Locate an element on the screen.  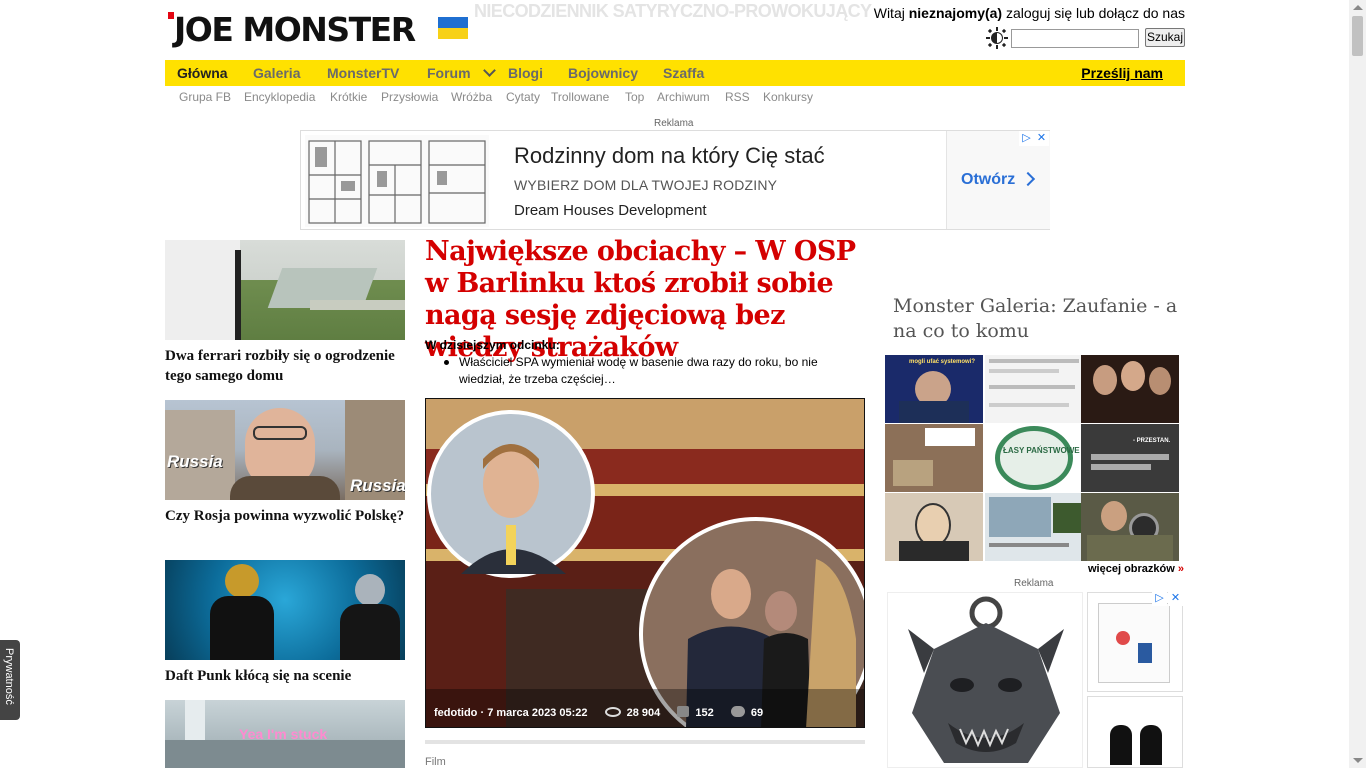
subnav-top: Top is located at coordinates (634, 97).